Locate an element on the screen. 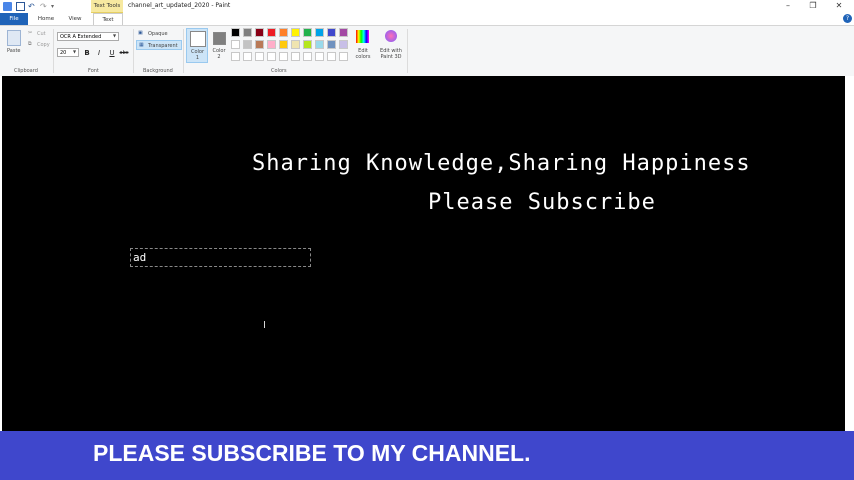 The width and height of the screenshot is (854, 480). bold-button: B is located at coordinates (87, 53).